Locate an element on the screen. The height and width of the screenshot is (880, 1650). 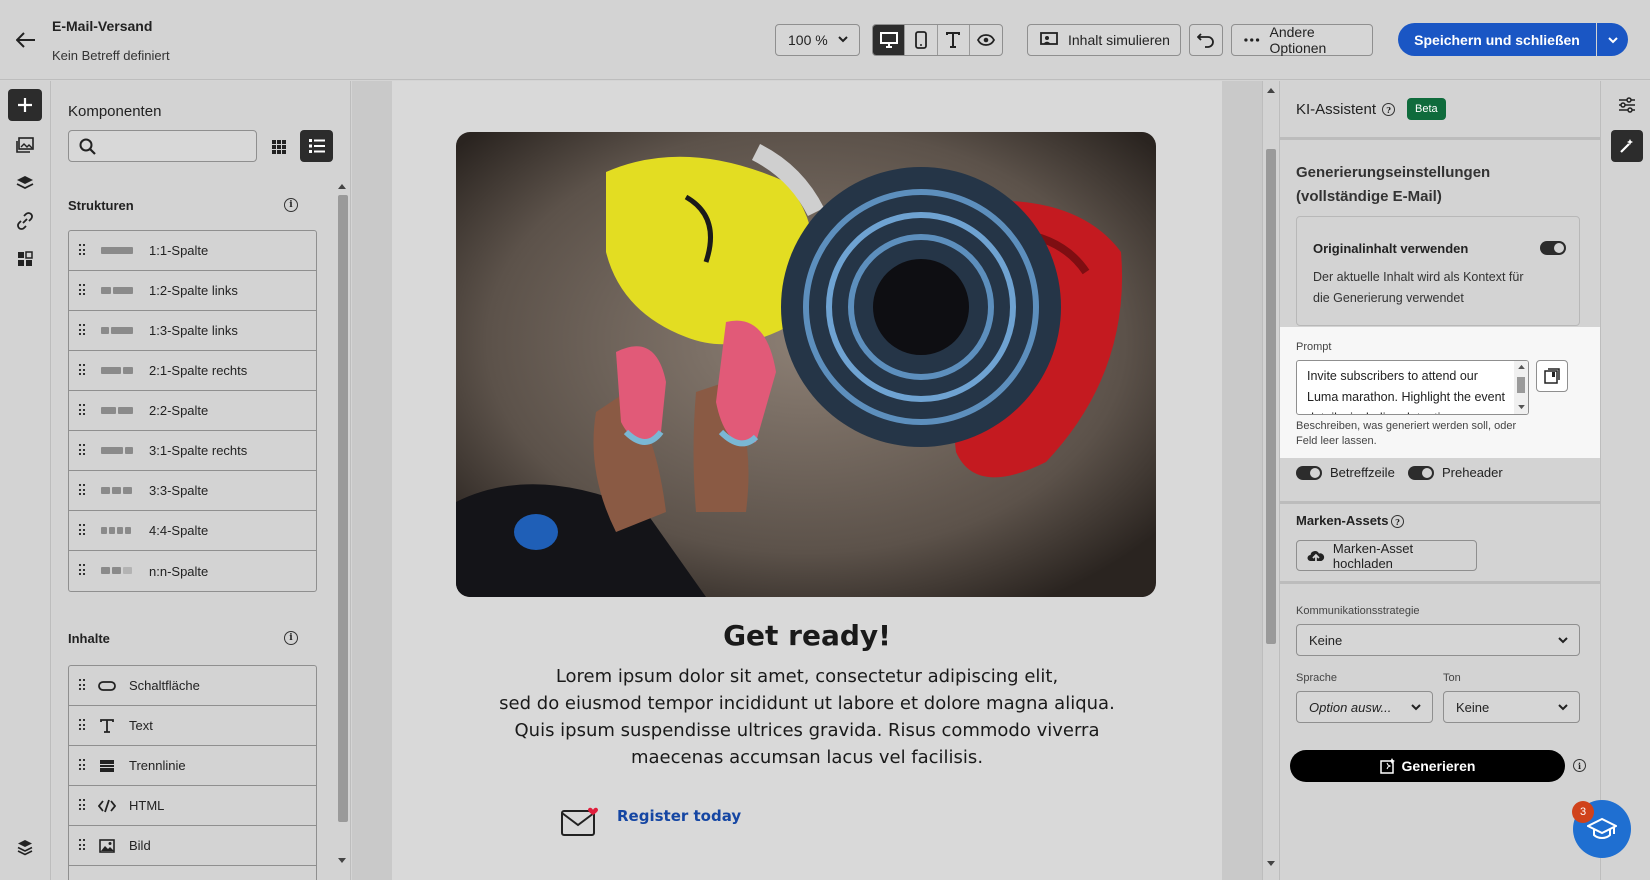
canvas-scrollbar is located at coordinates (1270, 480).